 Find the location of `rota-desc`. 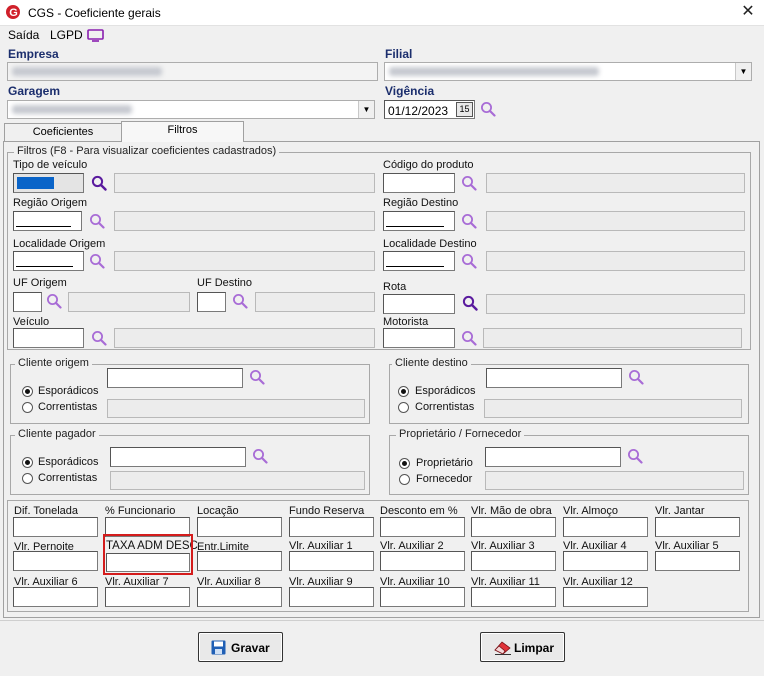

rota-desc is located at coordinates (615, 304).